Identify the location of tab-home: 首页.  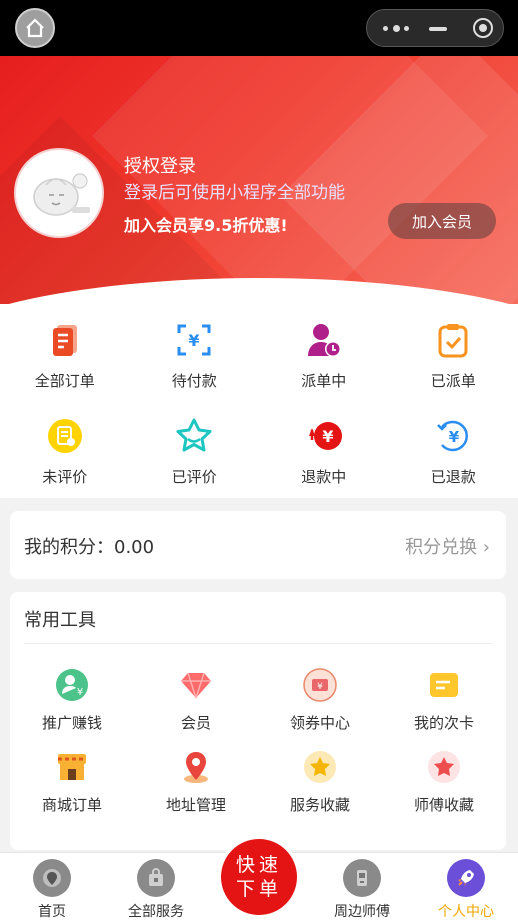
(52, 889).